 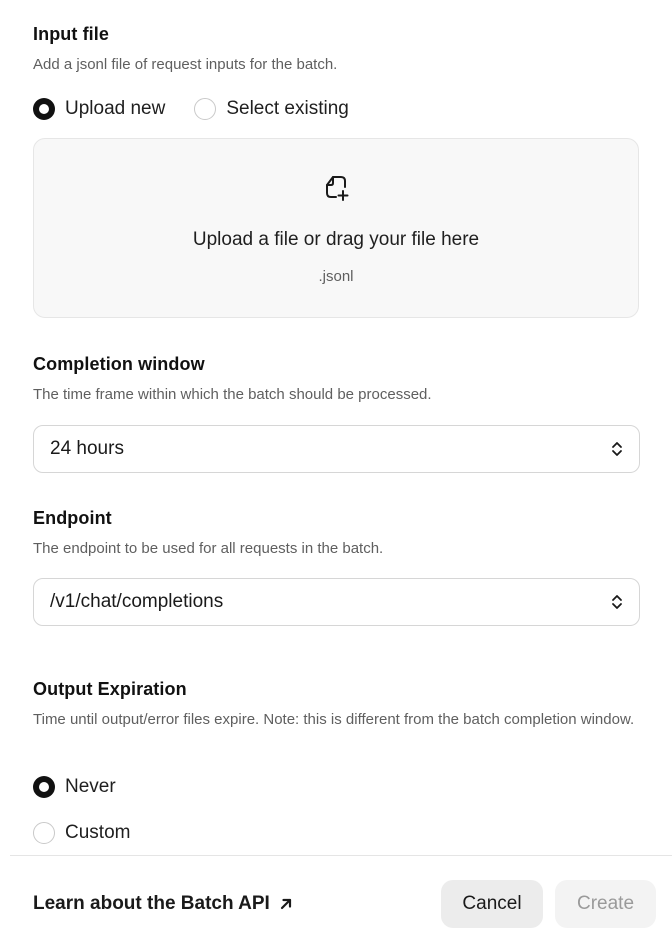 I want to click on footer-divider, so click(x=341, y=855).